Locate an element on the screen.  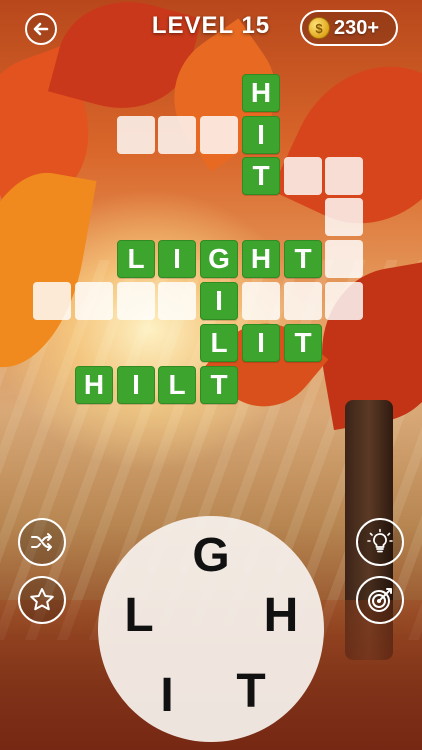
tile-filled: G is located at coordinates (219, 259).